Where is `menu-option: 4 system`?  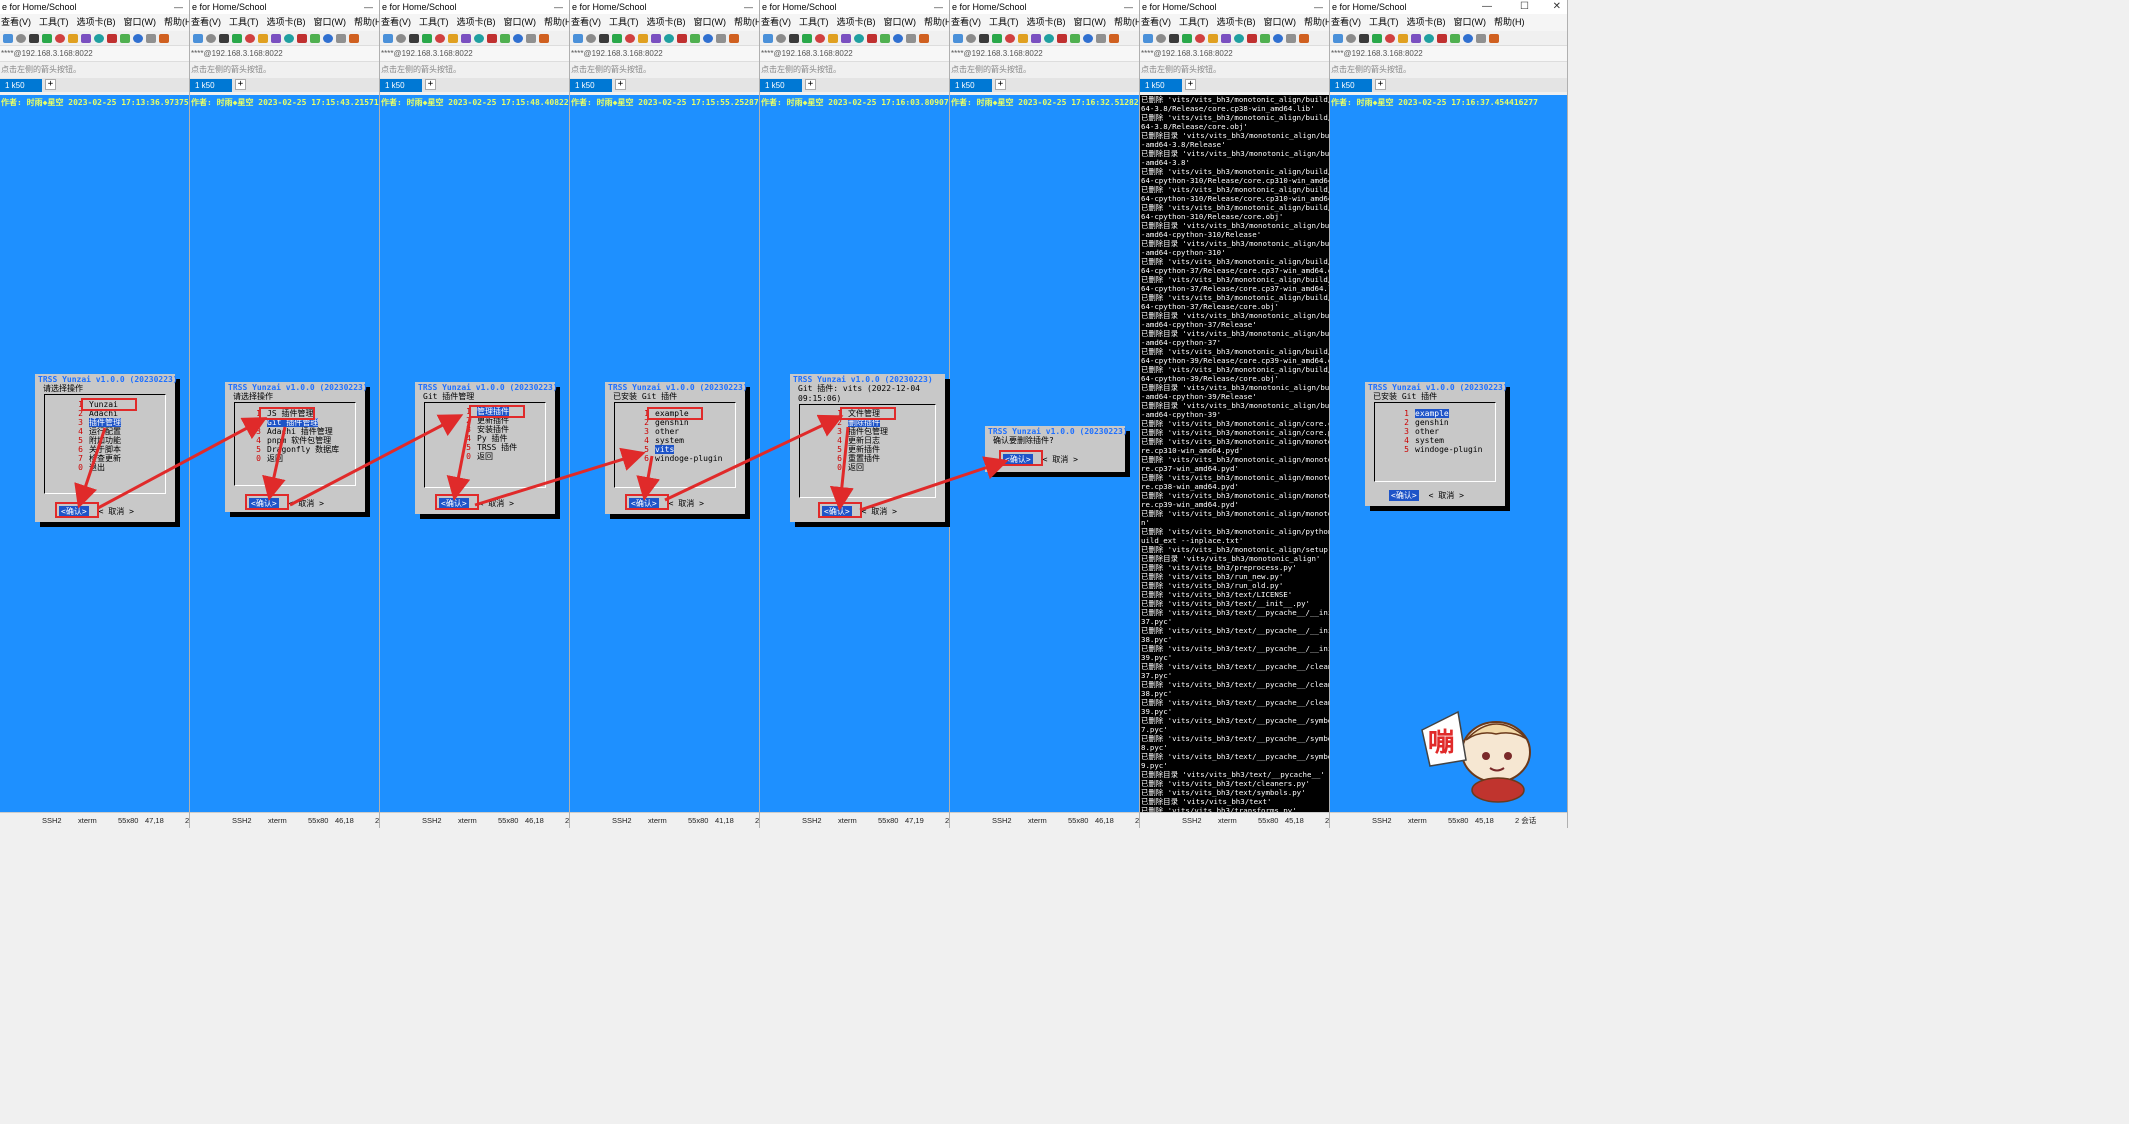
menu-option: 4 system is located at coordinates (1418, 440).